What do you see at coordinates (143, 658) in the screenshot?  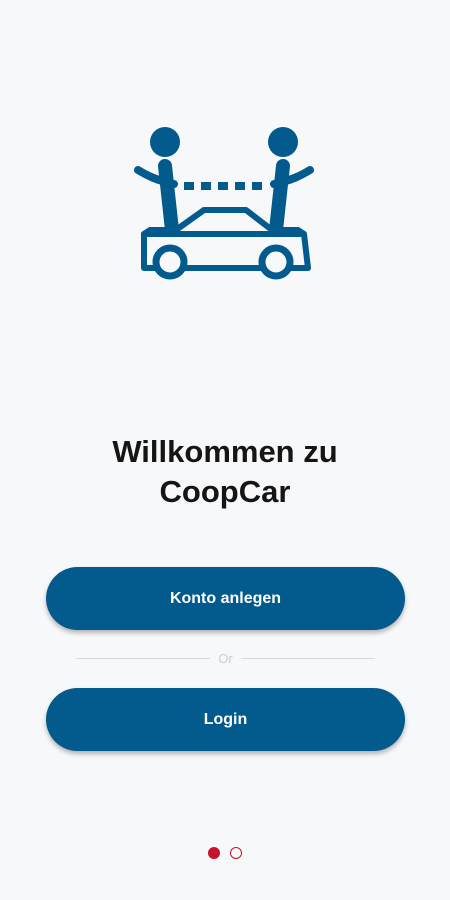 I see `divider-line-left` at bounding box center [143, 658].